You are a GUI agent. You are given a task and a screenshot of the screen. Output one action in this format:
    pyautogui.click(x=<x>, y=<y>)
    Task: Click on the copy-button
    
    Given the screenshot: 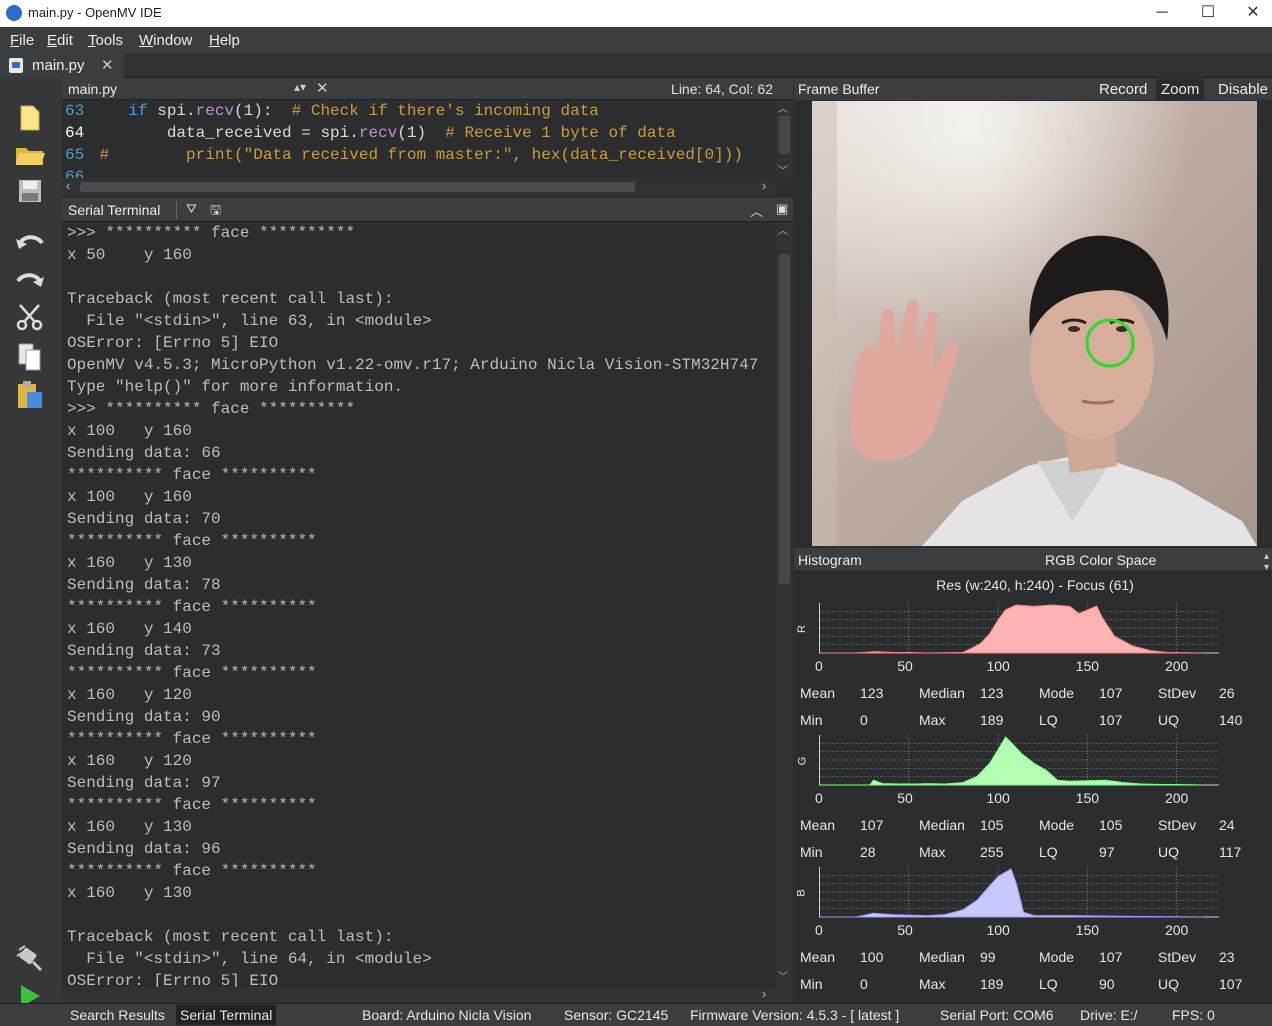 What is the action you would take?
    pyautogui.click(x=30, y=359)
    